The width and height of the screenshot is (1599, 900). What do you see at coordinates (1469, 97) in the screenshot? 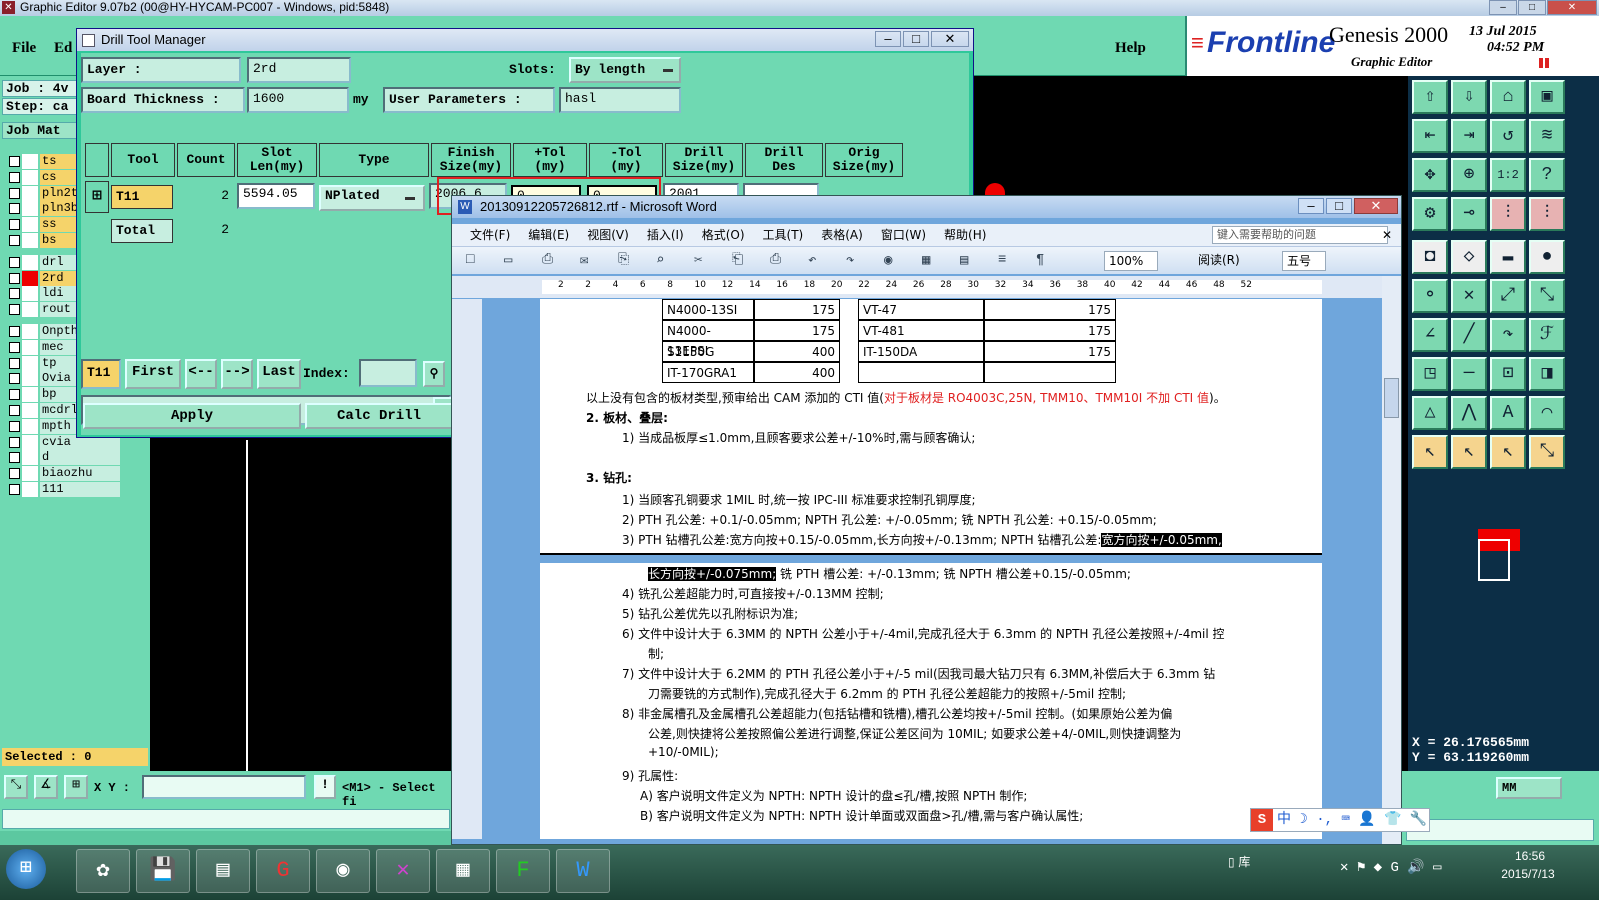
I see `tool-button-icon: ⇩` at bounding box center [1469, 97].